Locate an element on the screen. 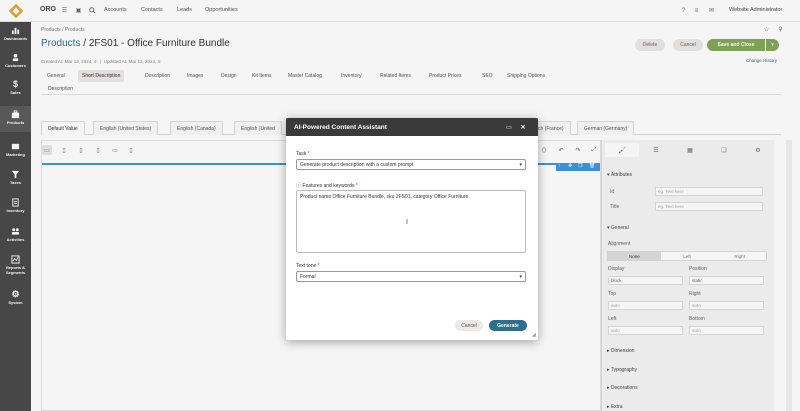  label-text: Task is located at coordinates (301, 154).